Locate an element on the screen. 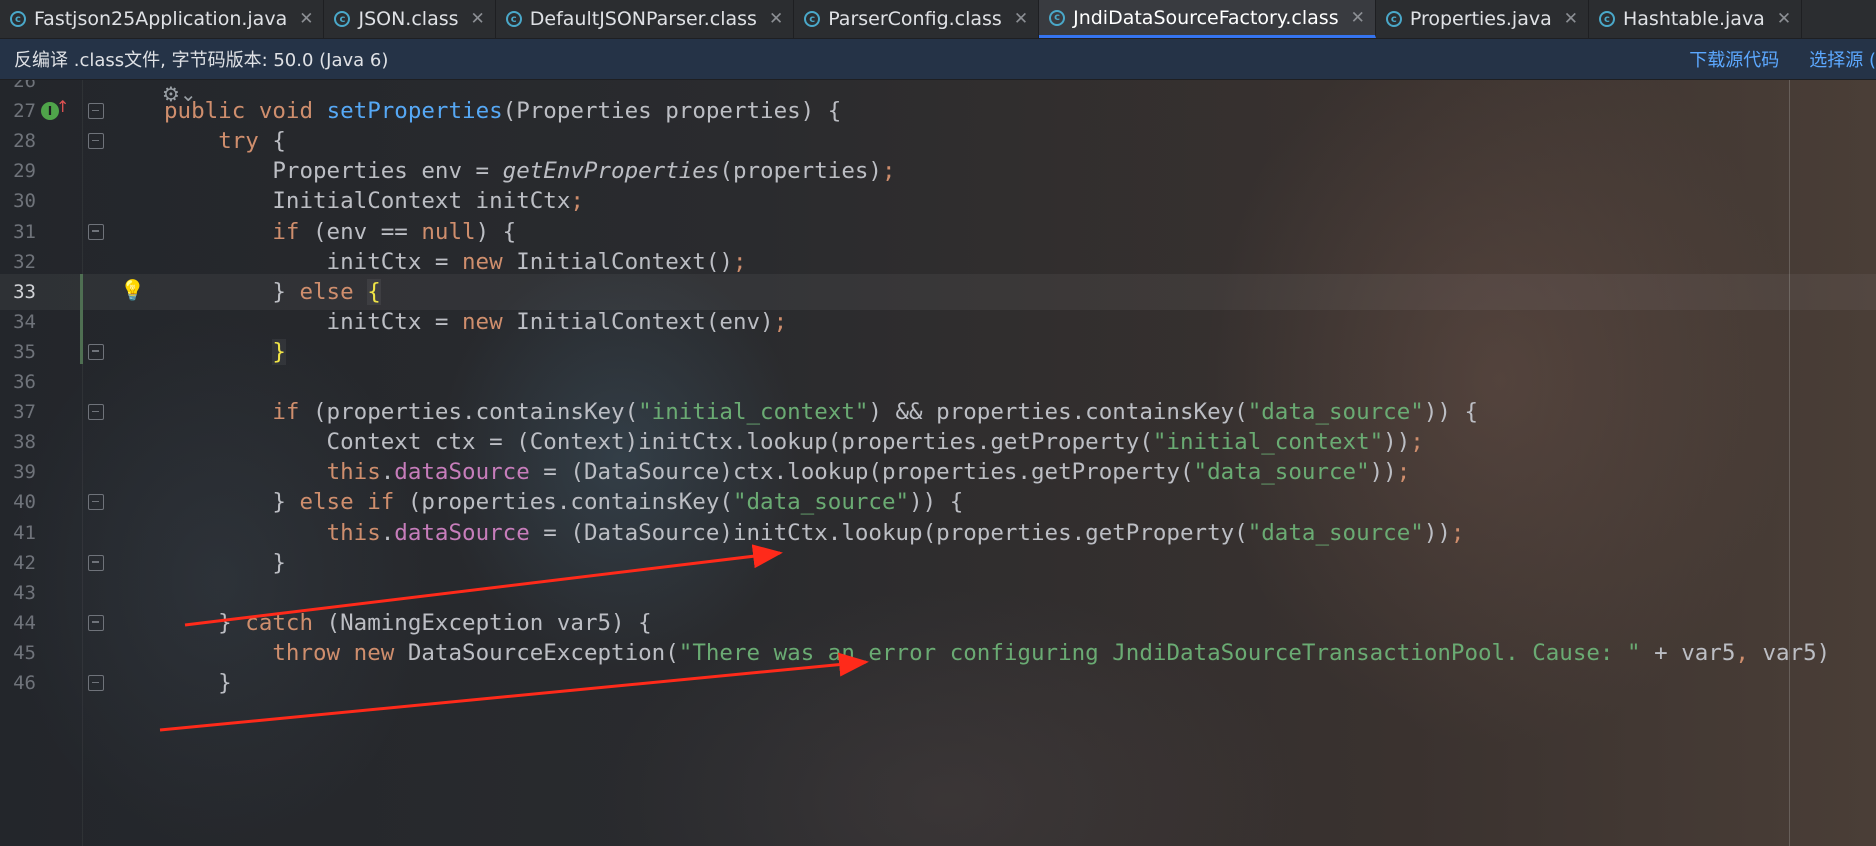 This screenshot has height=846, width=1876. code-token: (properties) is located at coordinates (800, 171).